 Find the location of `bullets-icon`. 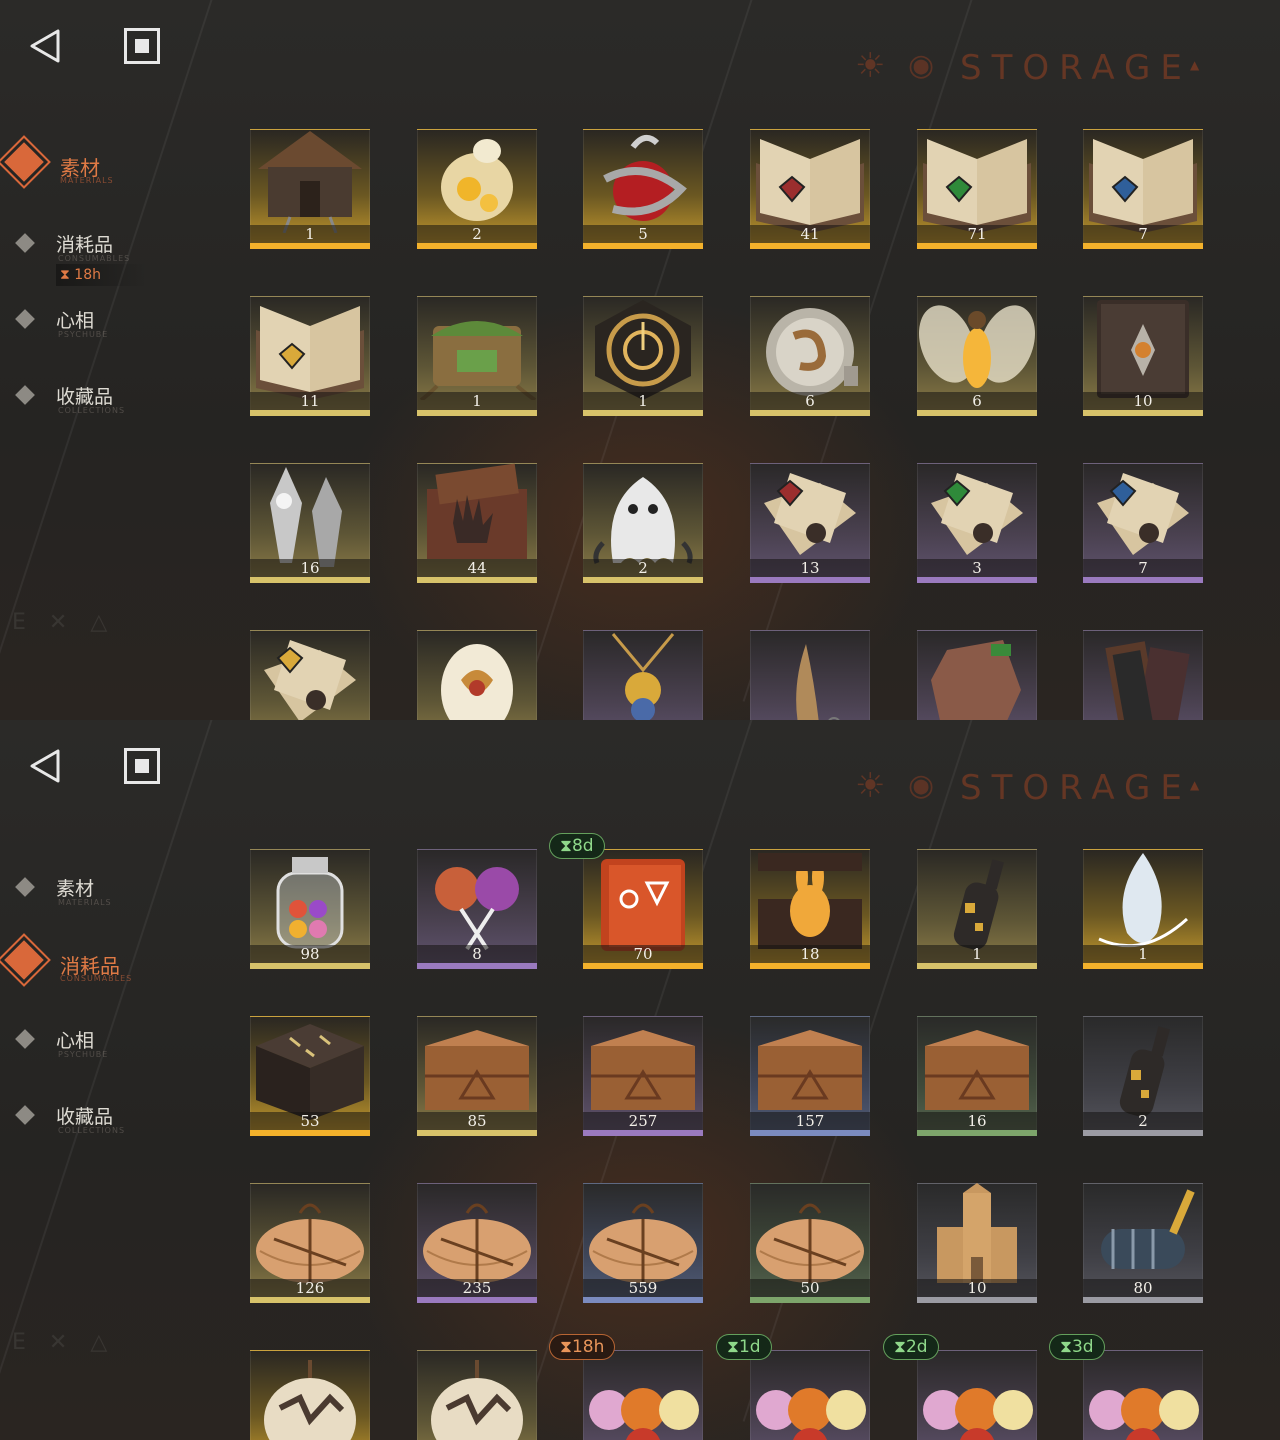

bullets-icon is located at coordinates (310, 515).